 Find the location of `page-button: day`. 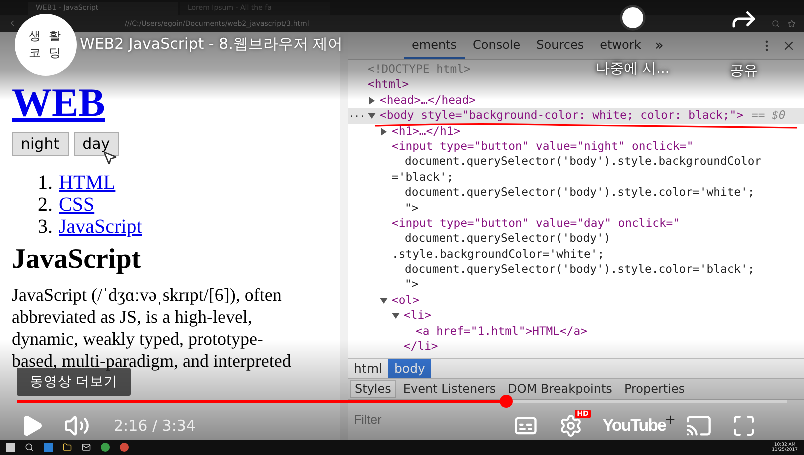

page-button: day is located at coordinates (97, 144).